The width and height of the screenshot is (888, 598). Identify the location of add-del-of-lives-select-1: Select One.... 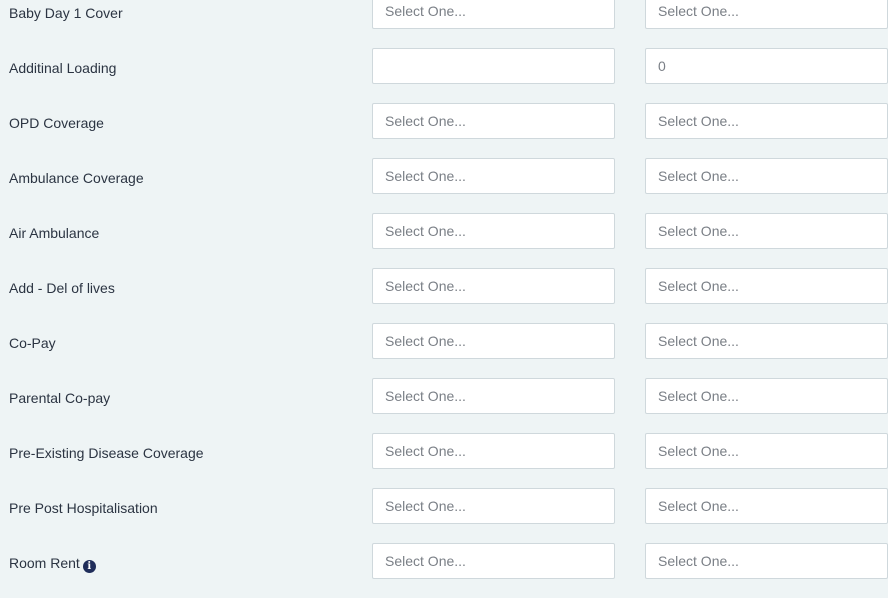
(493, 286).